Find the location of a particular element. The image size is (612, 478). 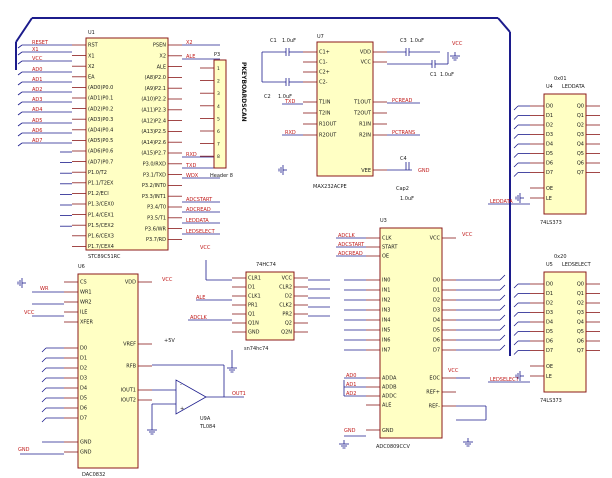

p3-pin-num: 2 is located at coordinates (218, 82).